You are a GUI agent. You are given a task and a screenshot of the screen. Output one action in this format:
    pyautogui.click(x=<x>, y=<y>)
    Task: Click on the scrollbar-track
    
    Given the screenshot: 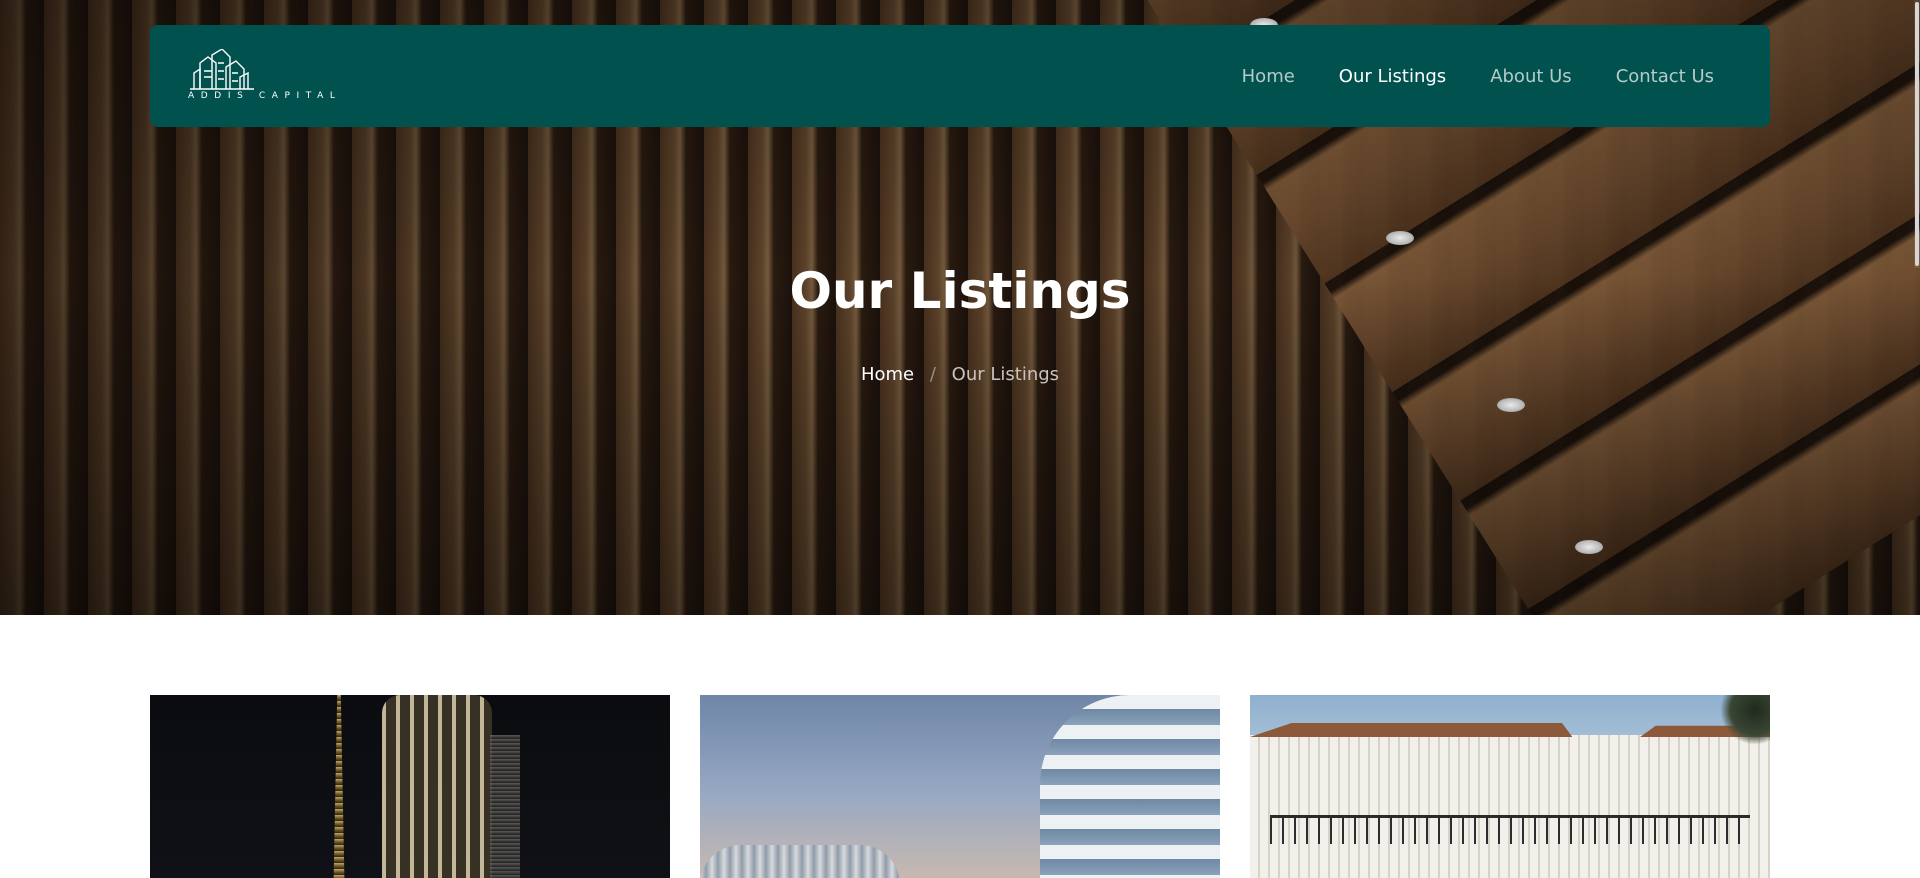 What is the action you would take?
    pyautogui.click(x=1917, y=134)
    